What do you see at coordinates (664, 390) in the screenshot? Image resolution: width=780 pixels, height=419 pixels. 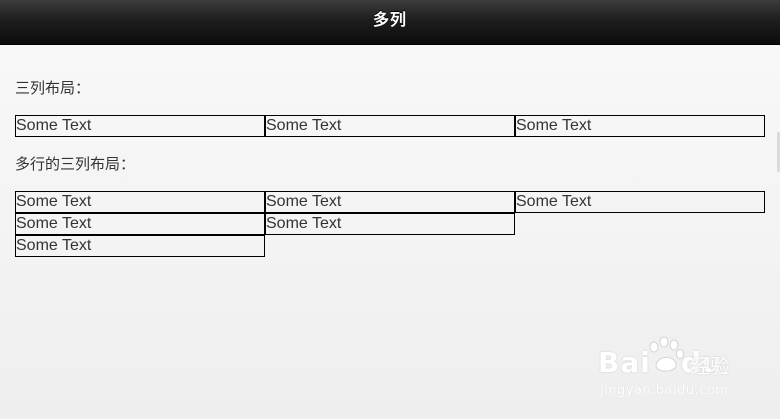 I see `watermark-url: jingyan.baidu.com` at bounding box center [664, 390].